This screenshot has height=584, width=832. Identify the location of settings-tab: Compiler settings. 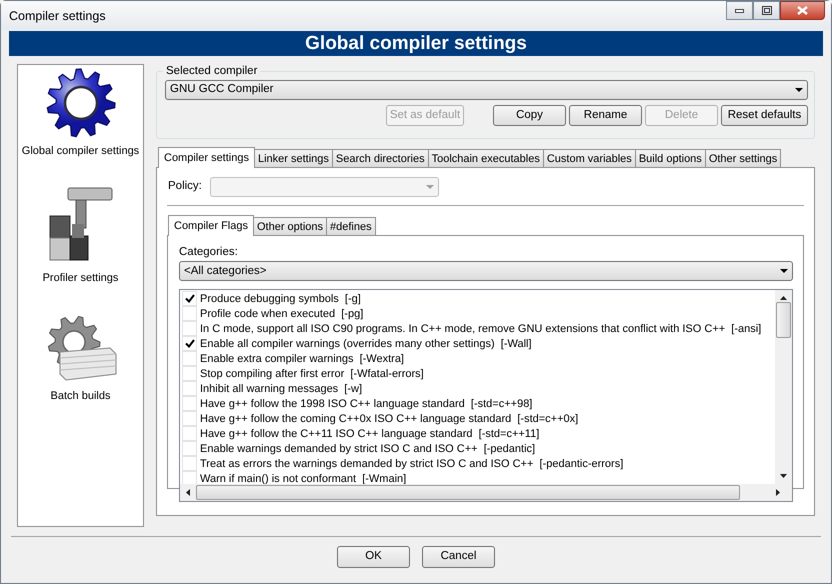
(206, 157).